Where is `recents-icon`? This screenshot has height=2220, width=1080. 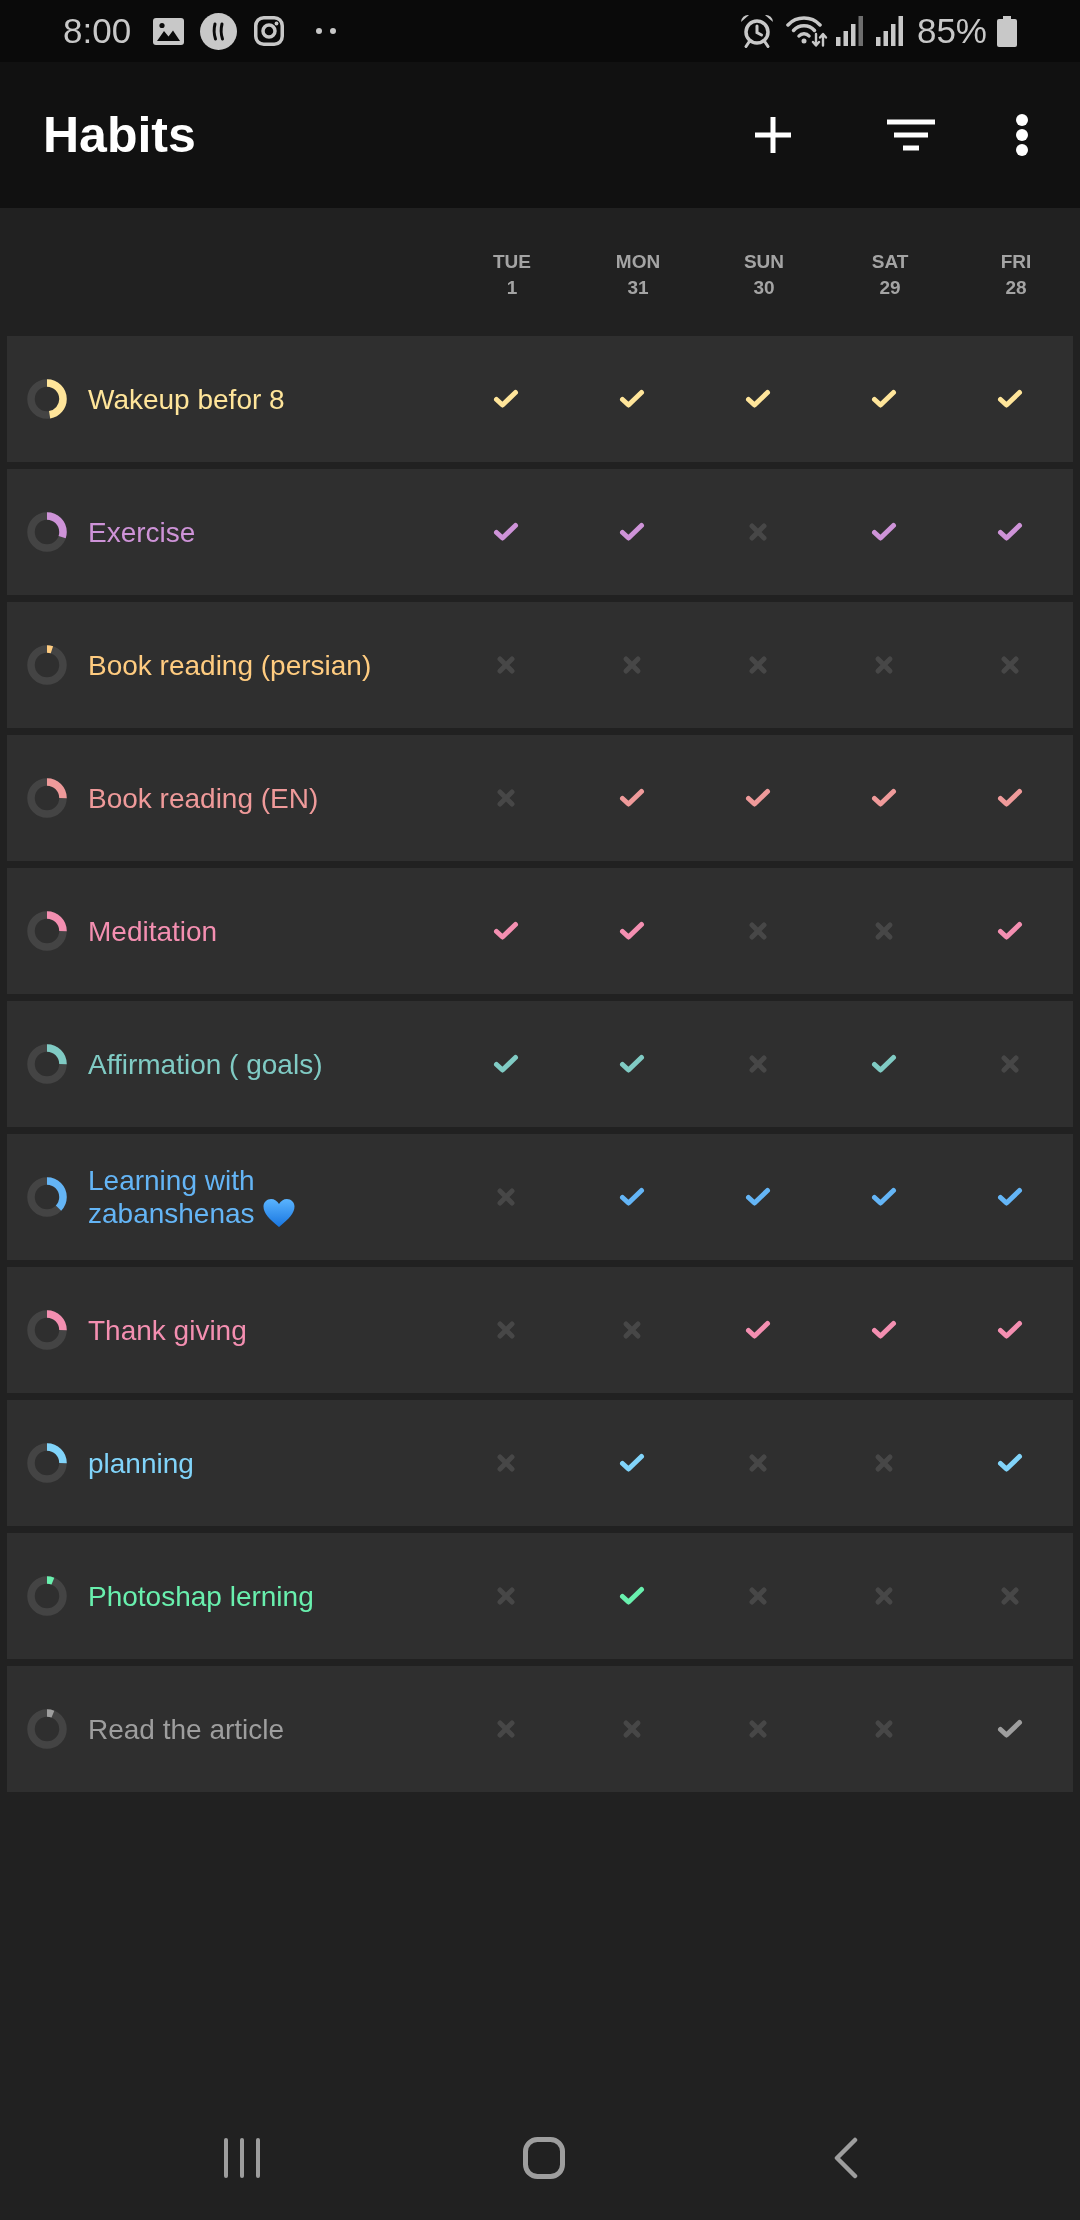 recents-icon is located at coordinates (242, 2158).